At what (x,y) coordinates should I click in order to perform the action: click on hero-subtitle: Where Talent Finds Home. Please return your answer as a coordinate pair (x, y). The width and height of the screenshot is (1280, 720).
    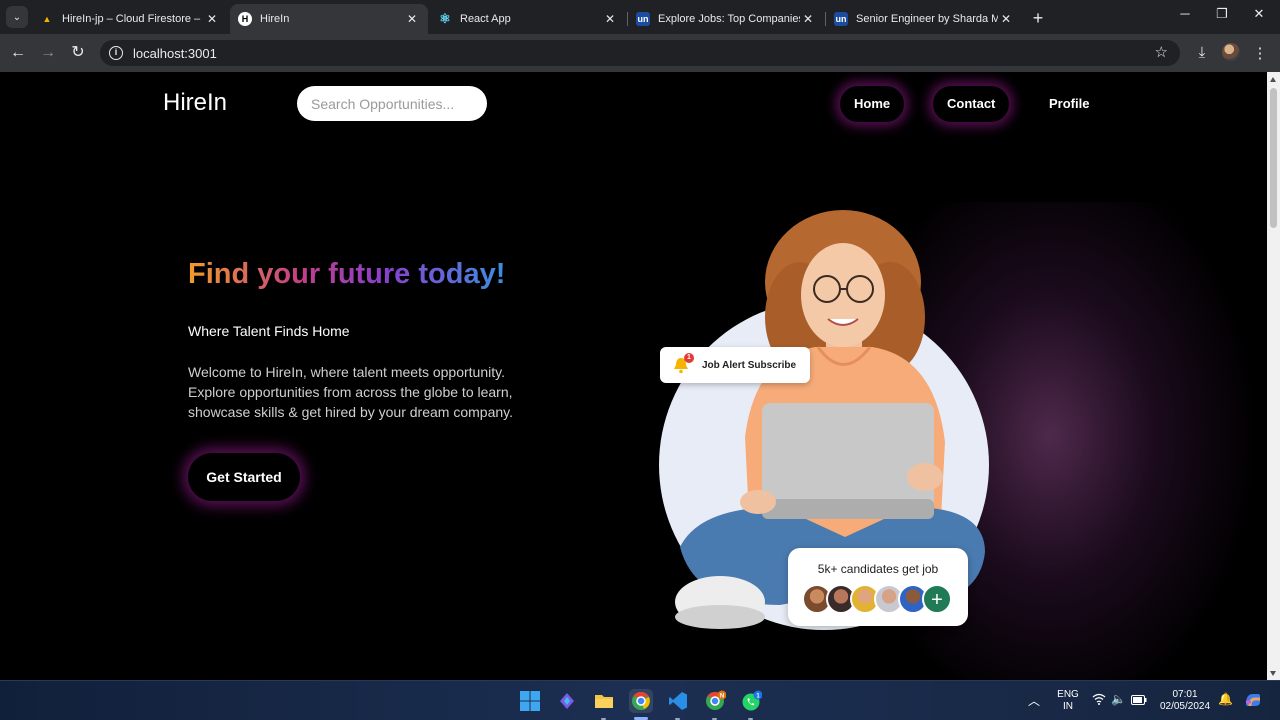
    Looking at the image, I should click on (269, 331).